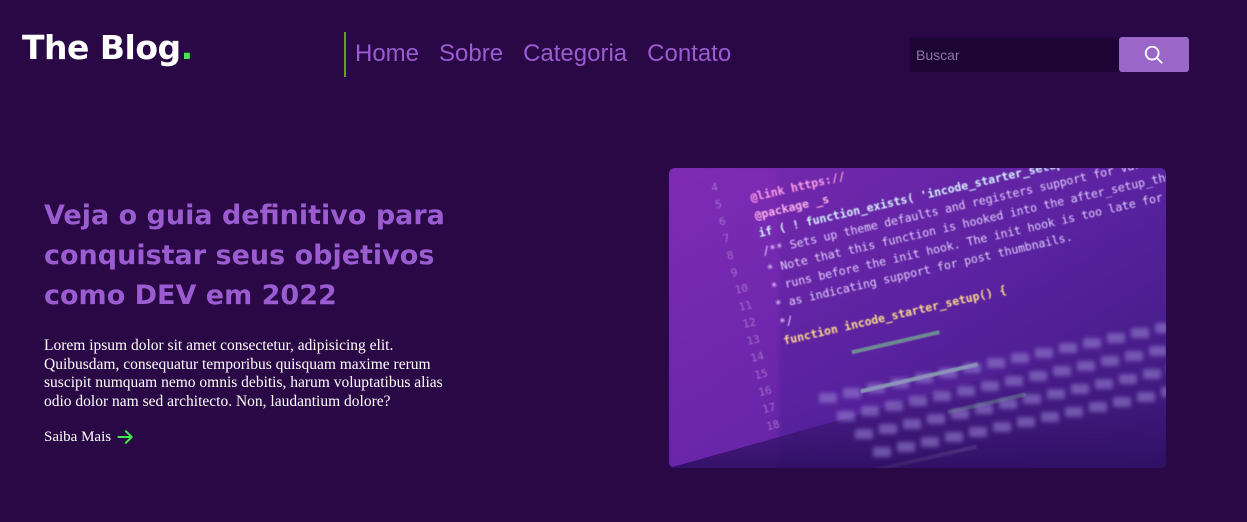 This screenshot has width=1247, height=522. I want to click on saiba-mais-label: Saiba Mais, so click(78, 436).